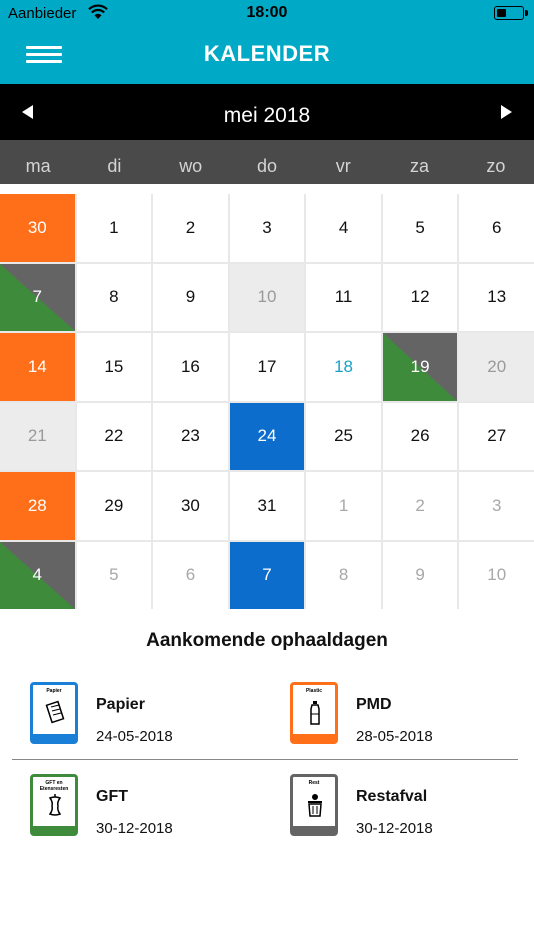  I want to click on day-number: 2, so click(420, 505).